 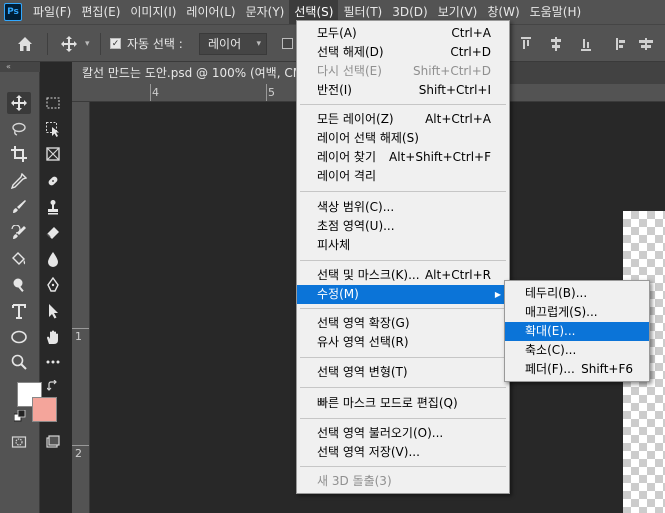 What do you see at coordinates (19, 442) in the screenshot?
I see `quick-mask-icon` at bounding box center [19, 442].